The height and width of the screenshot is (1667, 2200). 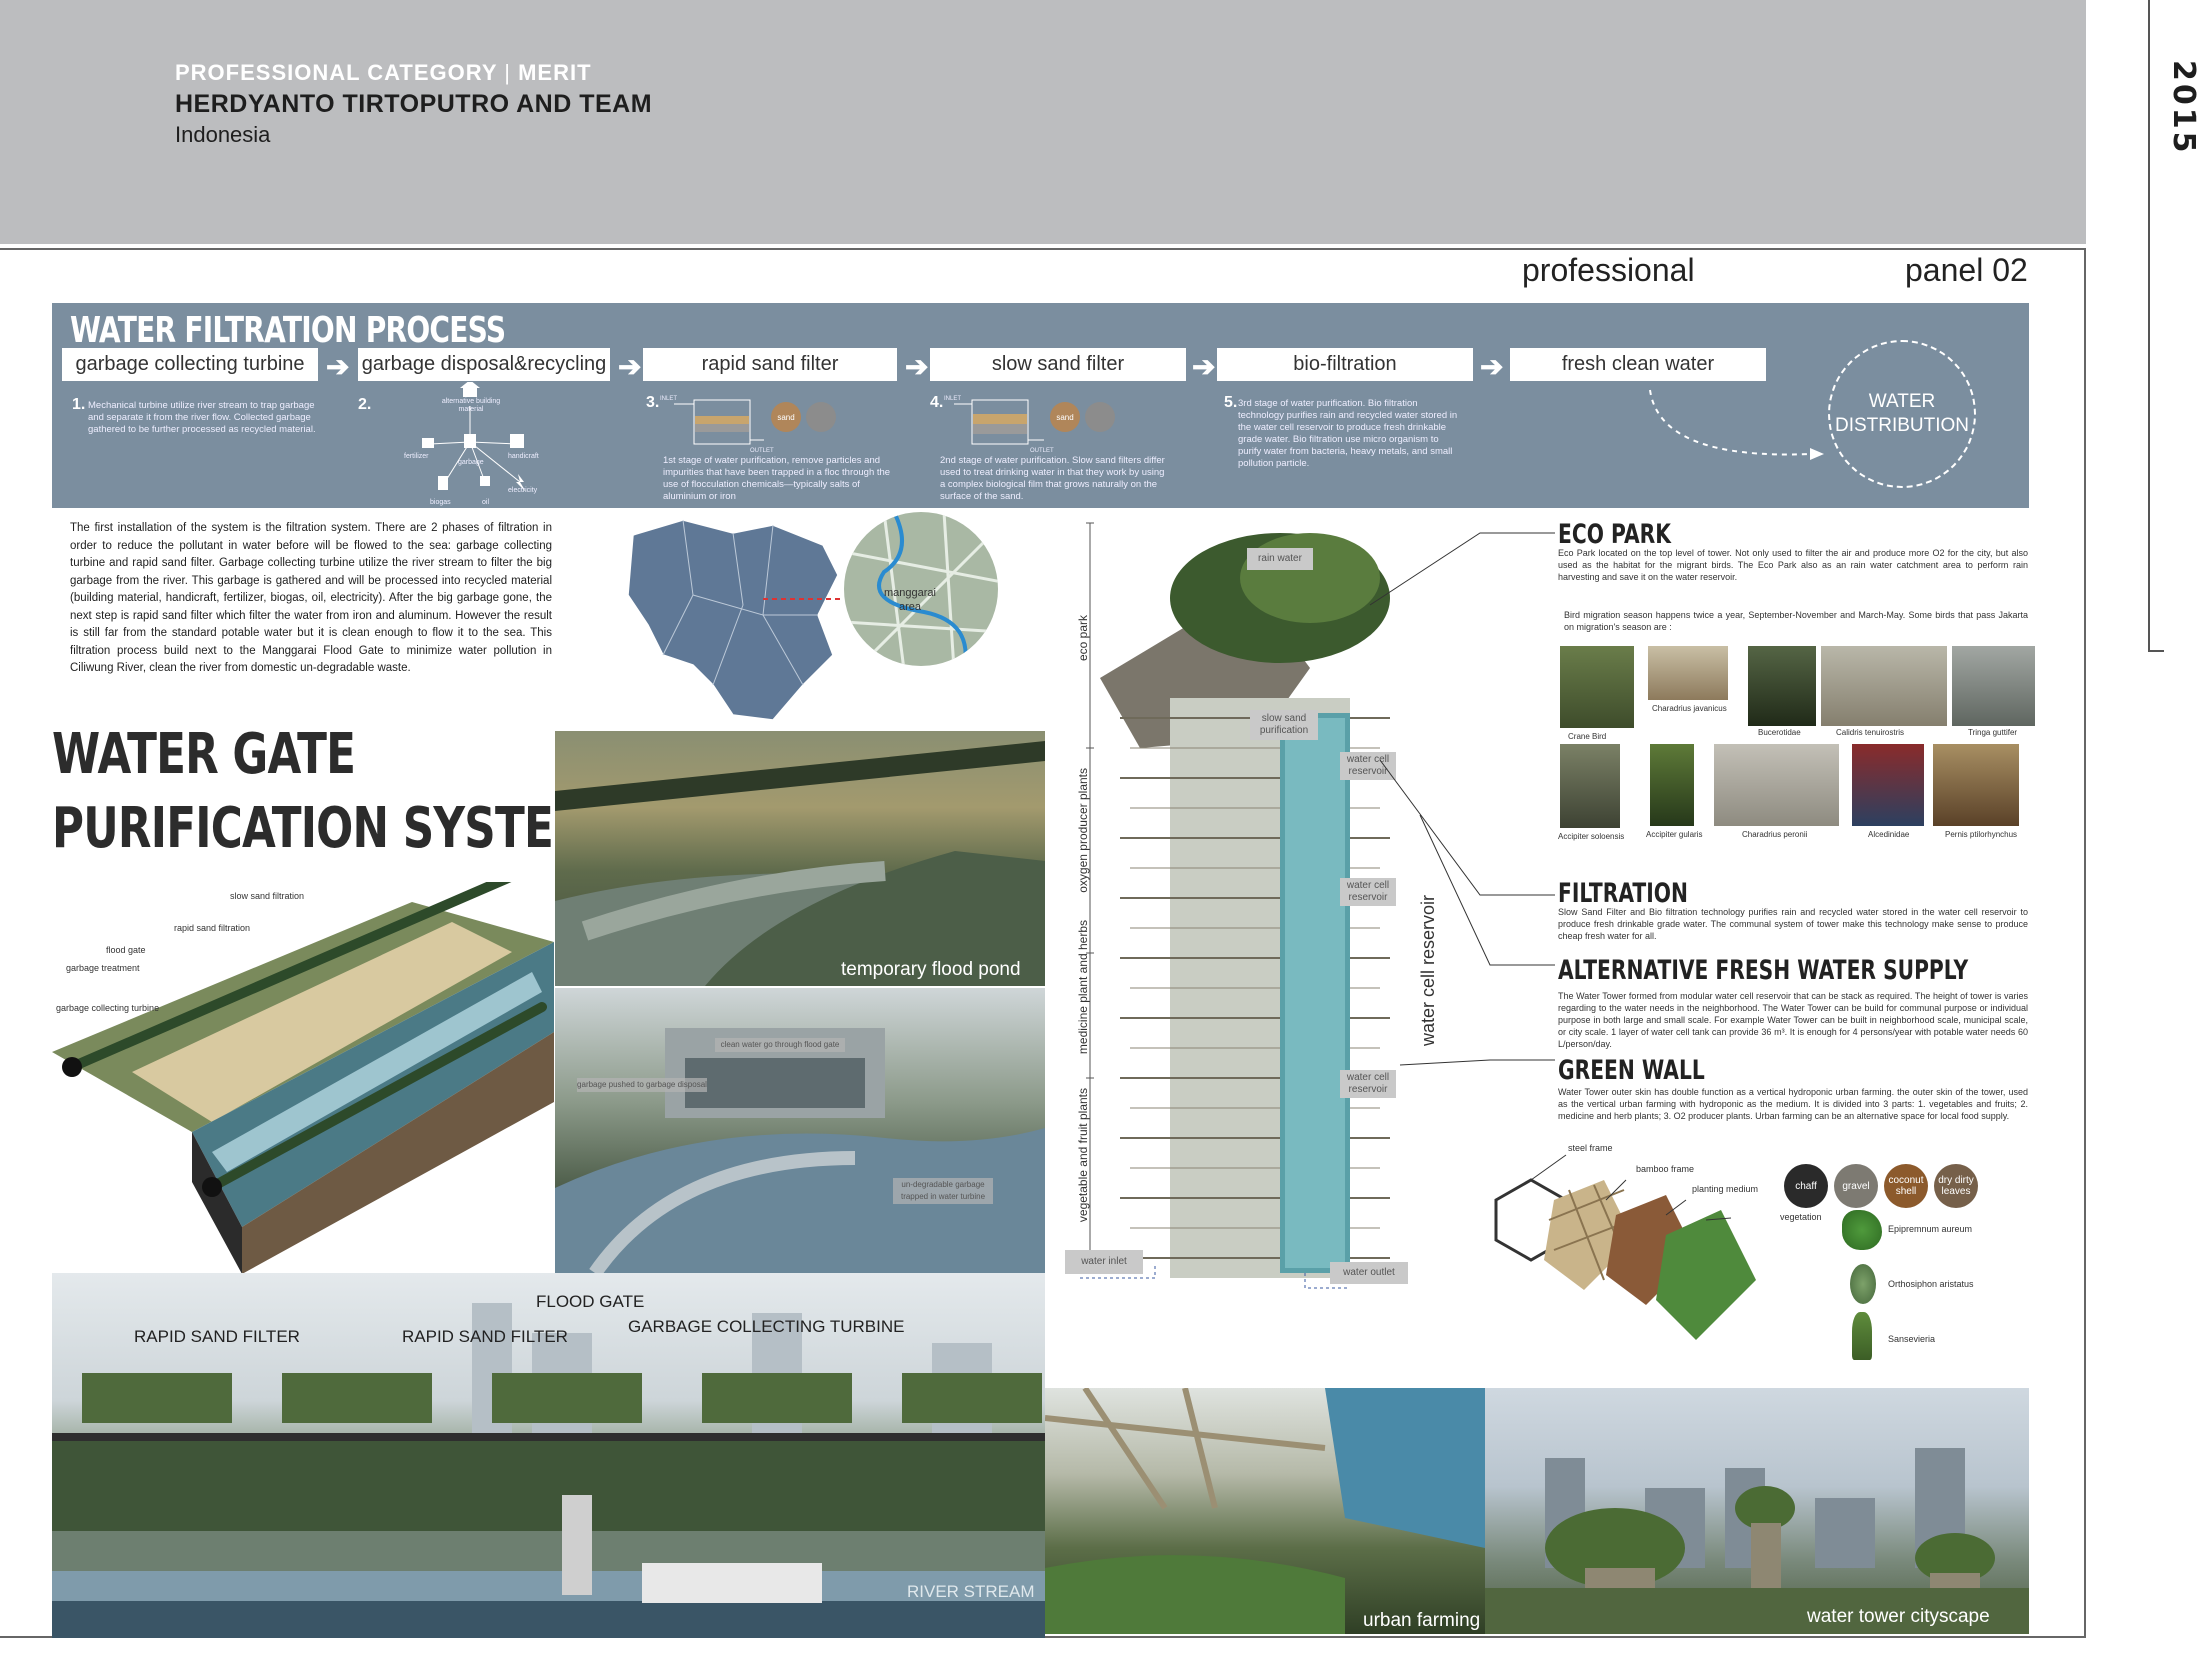 What do you see at coordinates (1608, 270) in the screenshot?
I see `panel-category: professional` at bounding box center [1608, 270].